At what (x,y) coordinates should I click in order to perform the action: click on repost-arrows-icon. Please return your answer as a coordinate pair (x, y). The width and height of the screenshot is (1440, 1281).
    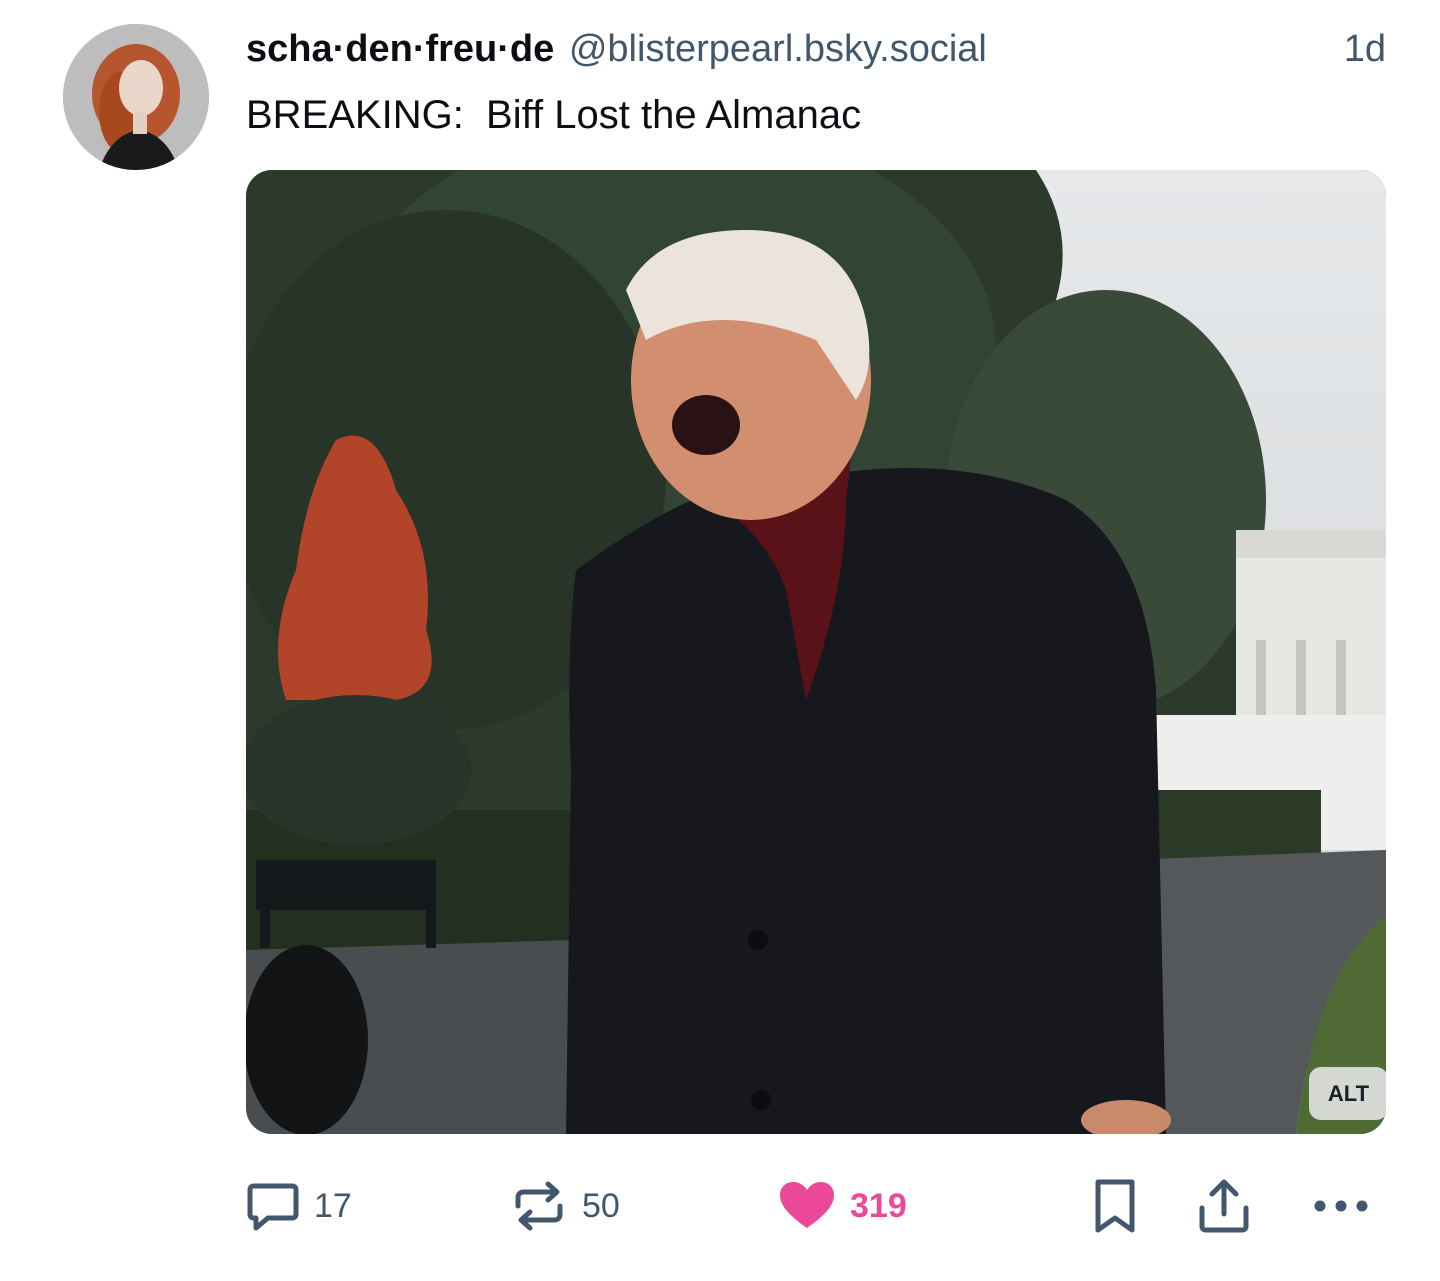
    Looking at the image, I should click on (539, 1206).